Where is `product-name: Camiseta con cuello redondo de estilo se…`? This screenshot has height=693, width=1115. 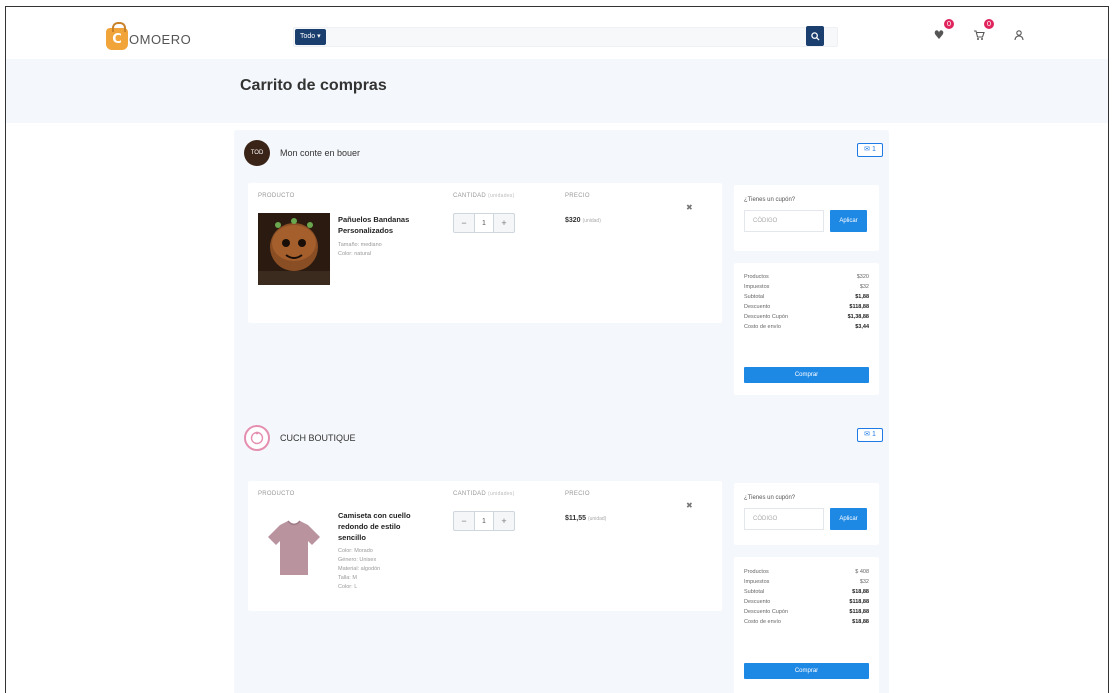
product-name: Camiseta con cuello redondo de estilo se… is located at coordinates (377, 527).